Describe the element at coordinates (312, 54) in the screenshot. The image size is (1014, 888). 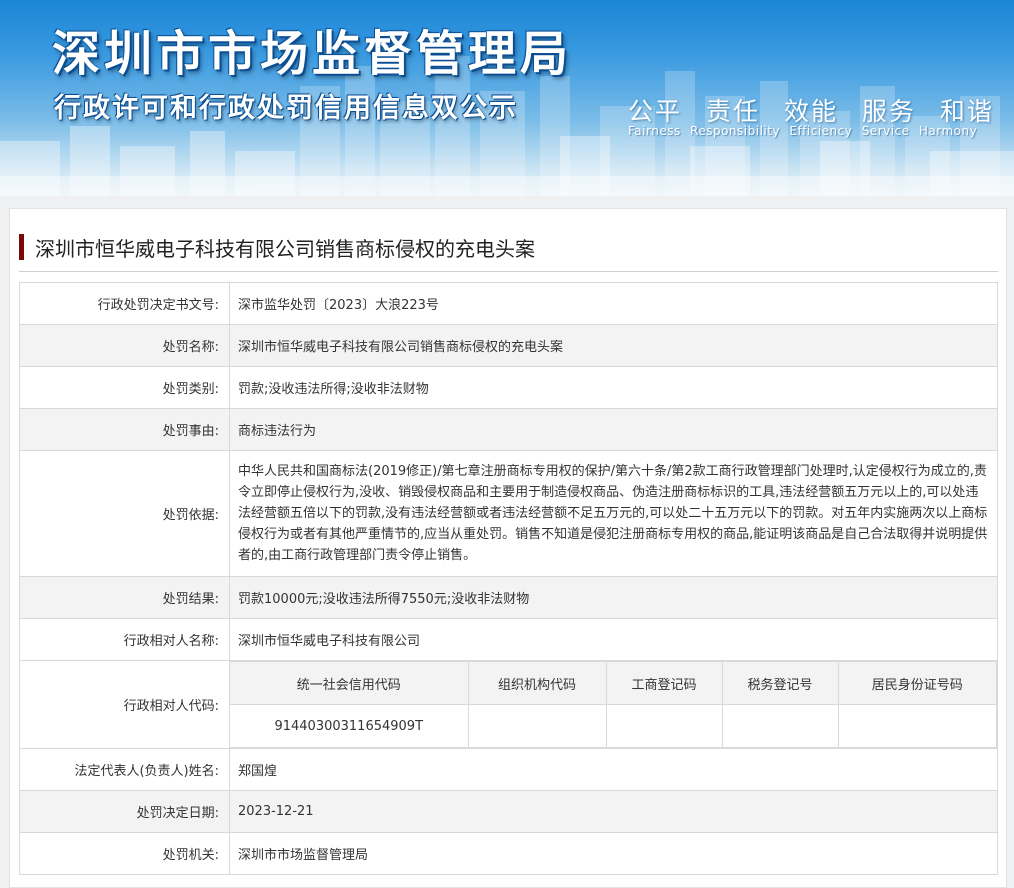
I see `bureau-title: 深圳市市场监督管理局` at that location.